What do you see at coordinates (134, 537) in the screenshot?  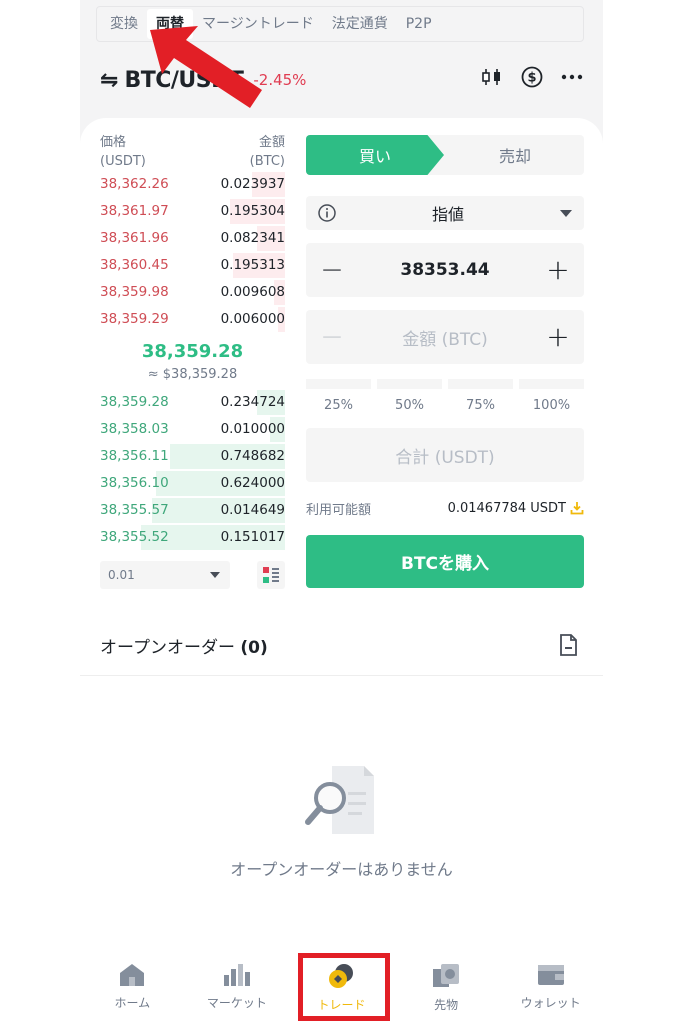 I see `bid-price: 38,355.52` at bounding box center [134, 537].